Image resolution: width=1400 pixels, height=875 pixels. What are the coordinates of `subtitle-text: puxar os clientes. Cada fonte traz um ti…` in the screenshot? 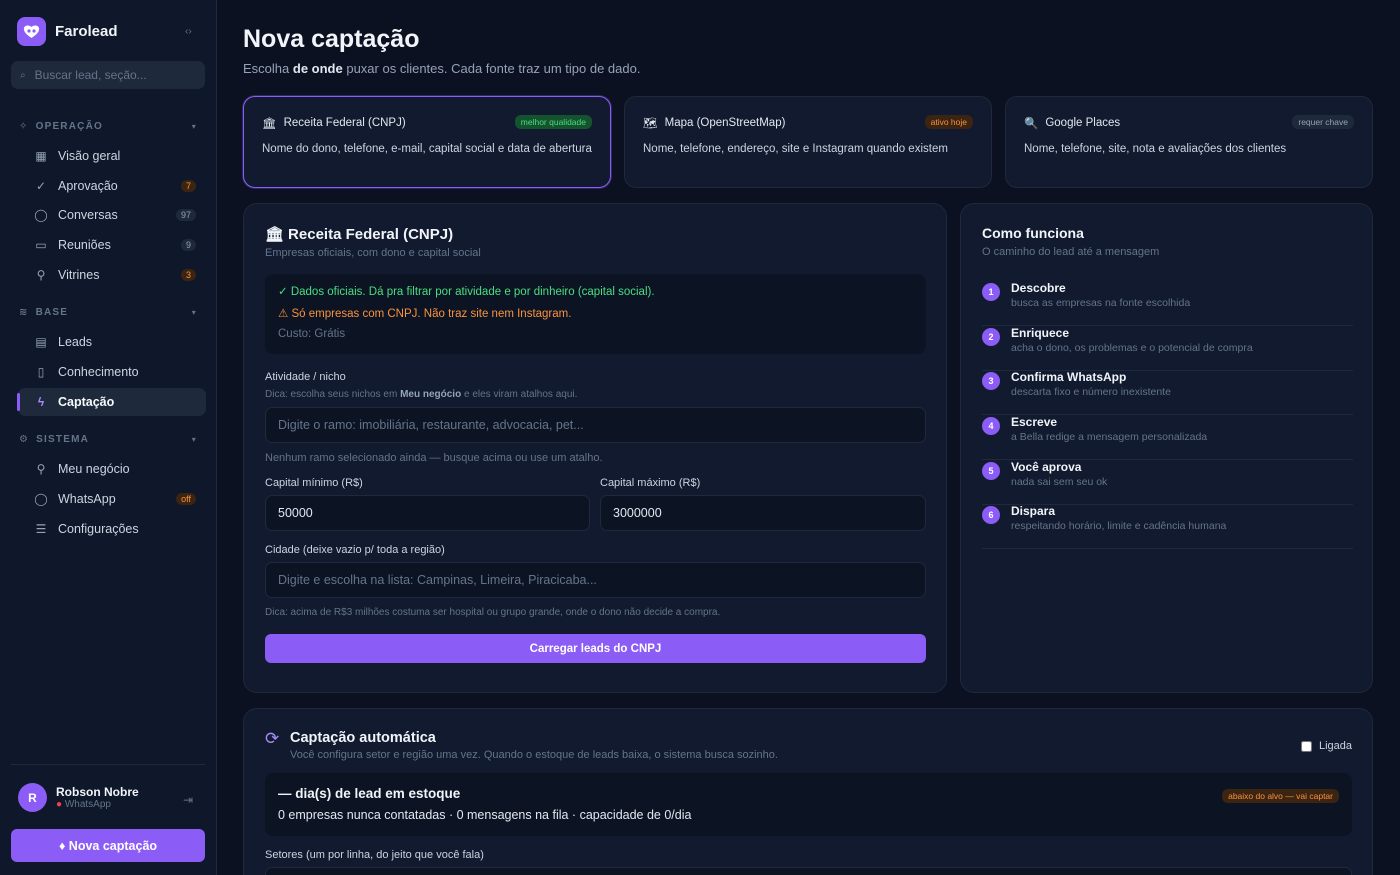 It's located at (493, 68).